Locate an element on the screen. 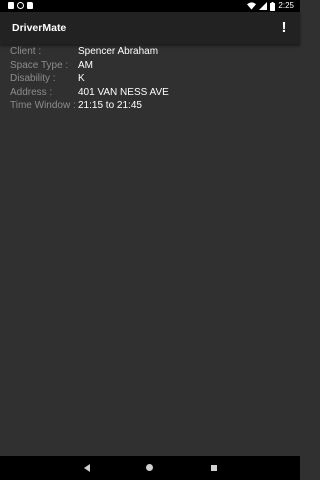  home-icon is located at coordinates (149, 467).